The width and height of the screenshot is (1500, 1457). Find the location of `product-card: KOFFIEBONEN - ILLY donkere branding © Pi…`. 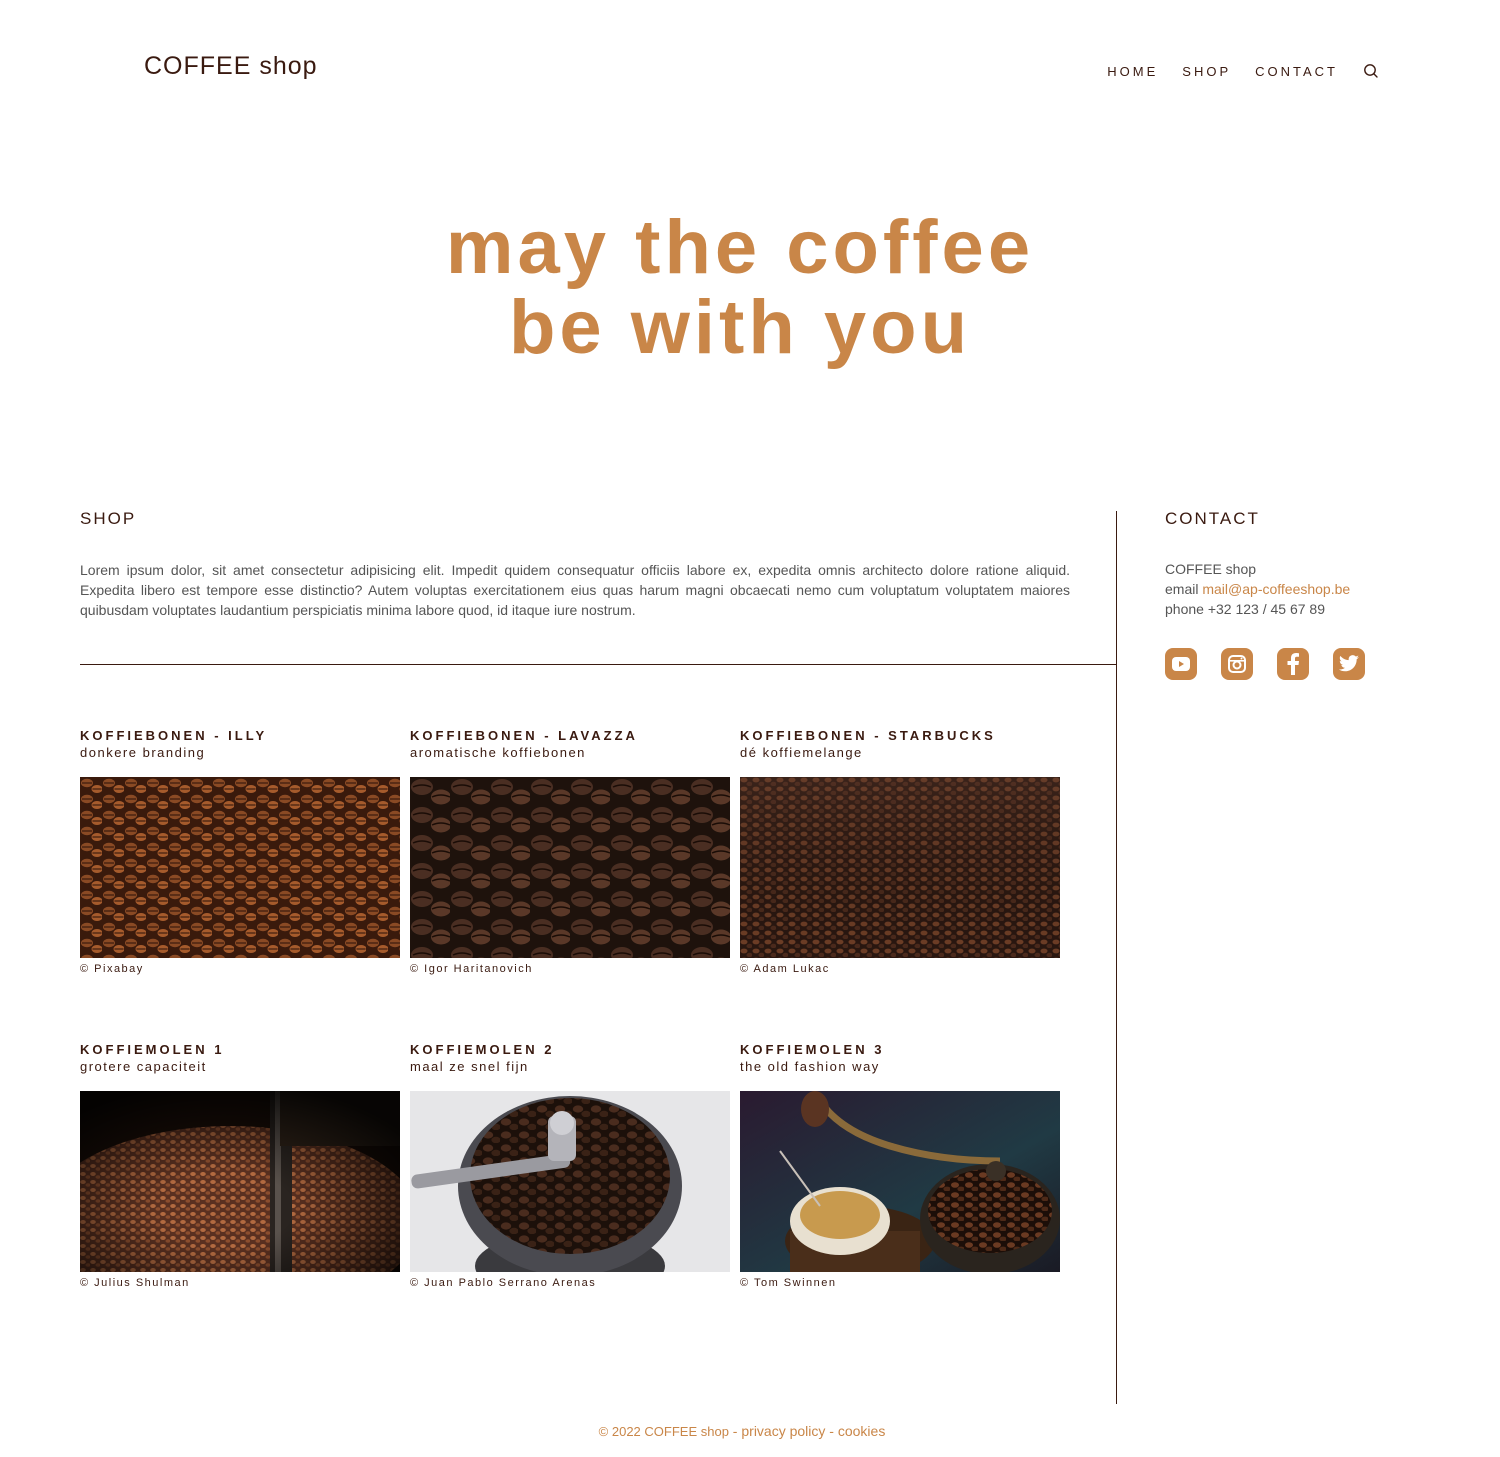

product-card: KOFFIEBONEN - ILLY donkere branding © Pi… is located at coordinates (240, 851).